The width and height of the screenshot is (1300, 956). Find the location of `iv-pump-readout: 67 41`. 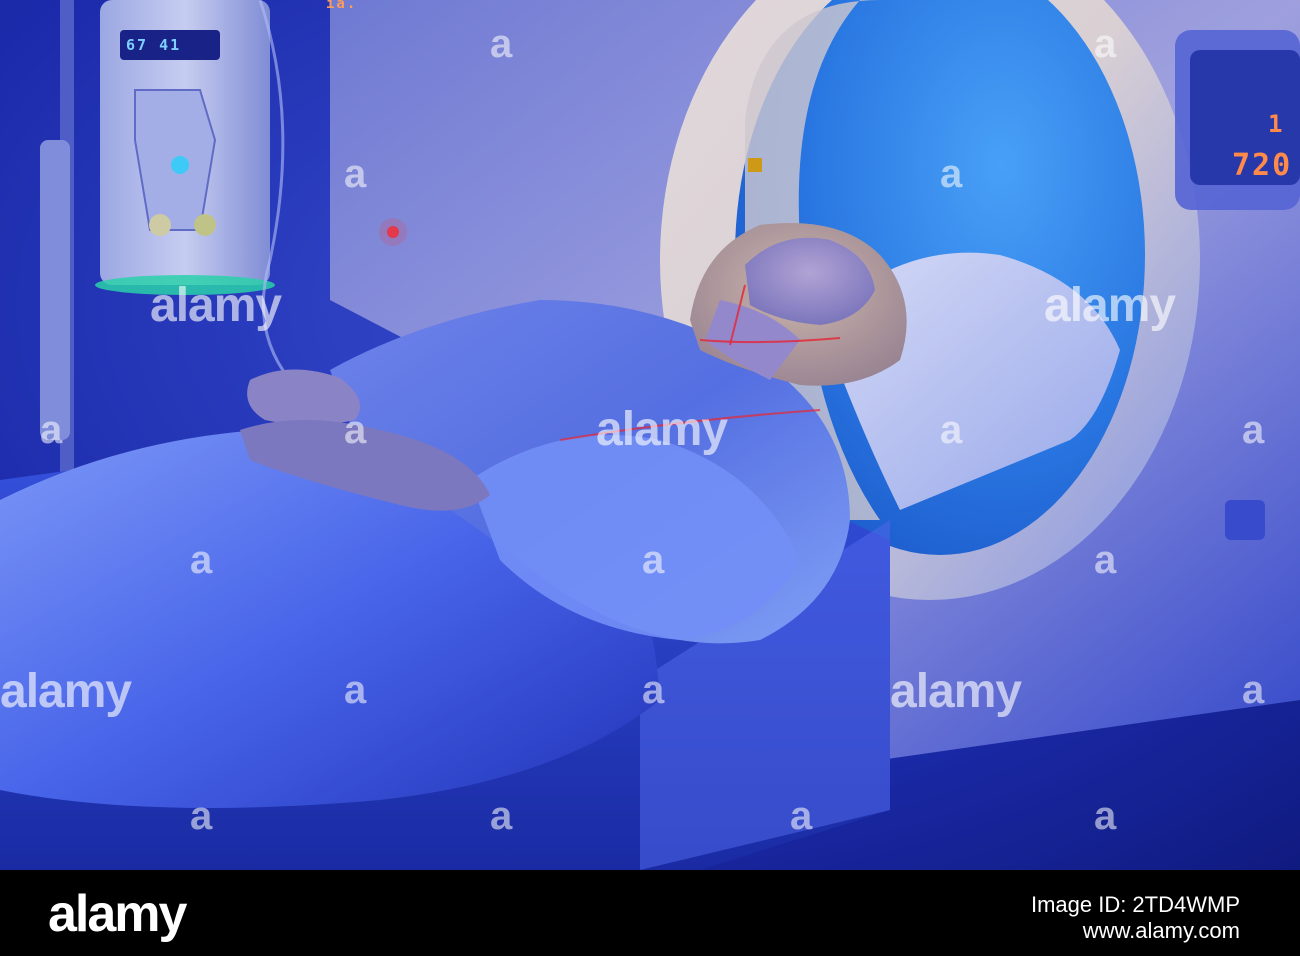

iv-pump-readout: 67 41 is located at coordinates (154, 45).